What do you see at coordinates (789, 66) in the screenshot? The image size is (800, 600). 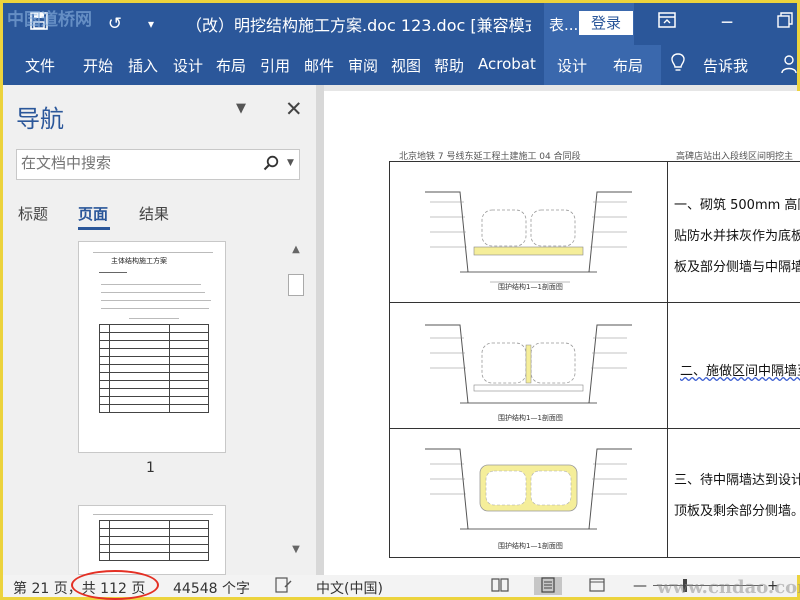 I see `share-person-icon` at bounding box center [789, 66].